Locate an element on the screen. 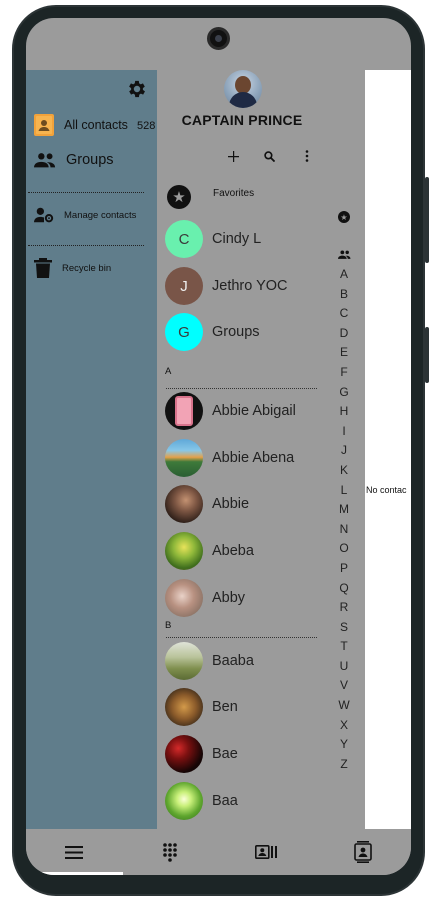 Image resolution: width=433 pixels, height=901 pixels. power-button is located at coordinates (427, 355).